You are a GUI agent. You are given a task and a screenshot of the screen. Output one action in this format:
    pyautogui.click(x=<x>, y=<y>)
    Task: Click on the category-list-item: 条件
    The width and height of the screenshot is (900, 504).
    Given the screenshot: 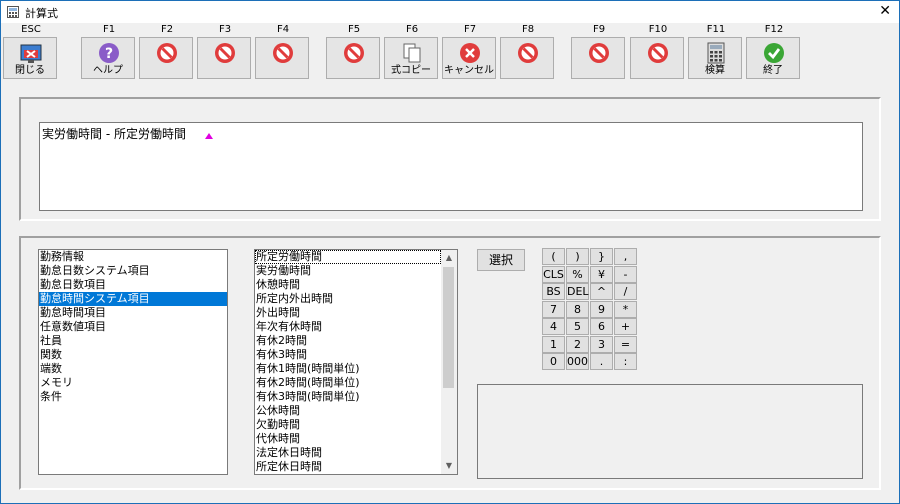 What is the action you would take?
    pyautogui.click(x=133, y=397)
    